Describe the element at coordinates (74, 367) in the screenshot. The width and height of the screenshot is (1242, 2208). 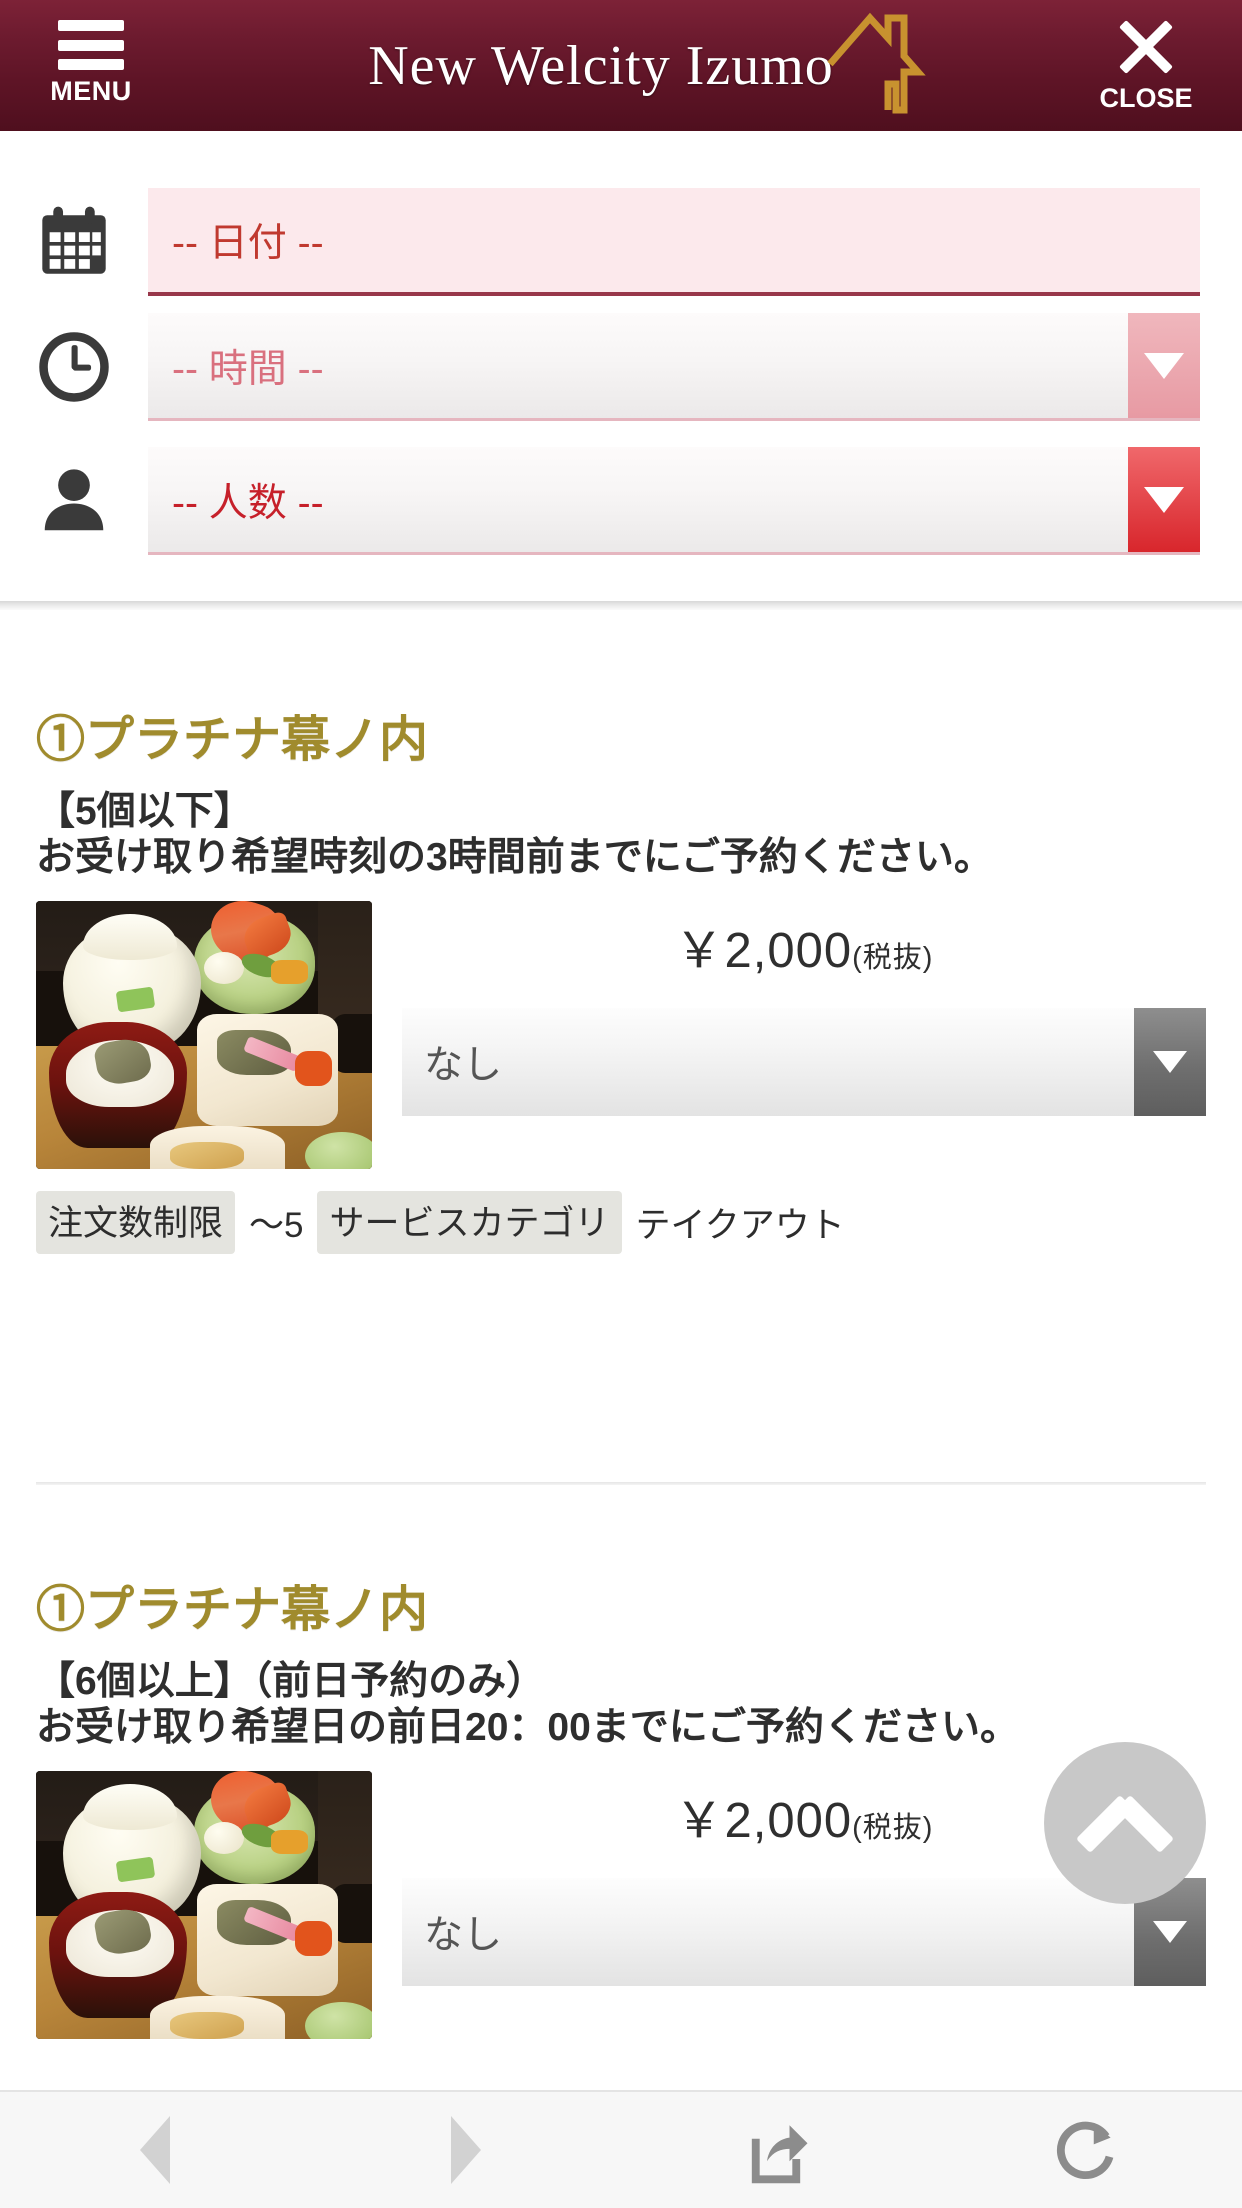
I see `clock-icon` at that location.